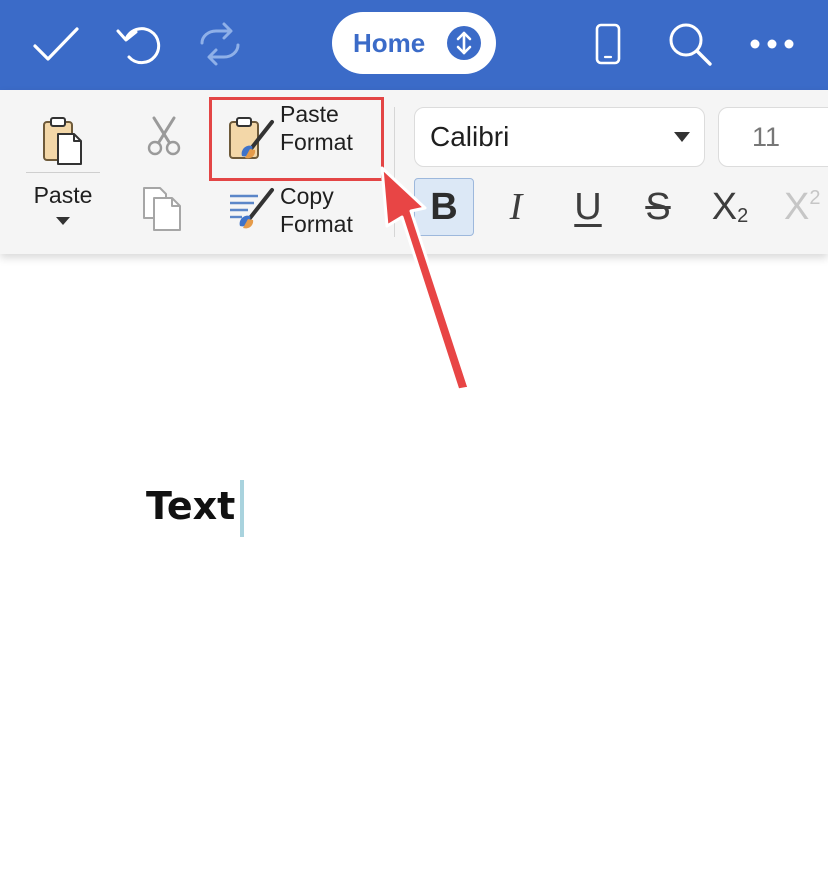 This screenshot has width=828, height=870. I want to click on italic-button: I, so click(516, 207).